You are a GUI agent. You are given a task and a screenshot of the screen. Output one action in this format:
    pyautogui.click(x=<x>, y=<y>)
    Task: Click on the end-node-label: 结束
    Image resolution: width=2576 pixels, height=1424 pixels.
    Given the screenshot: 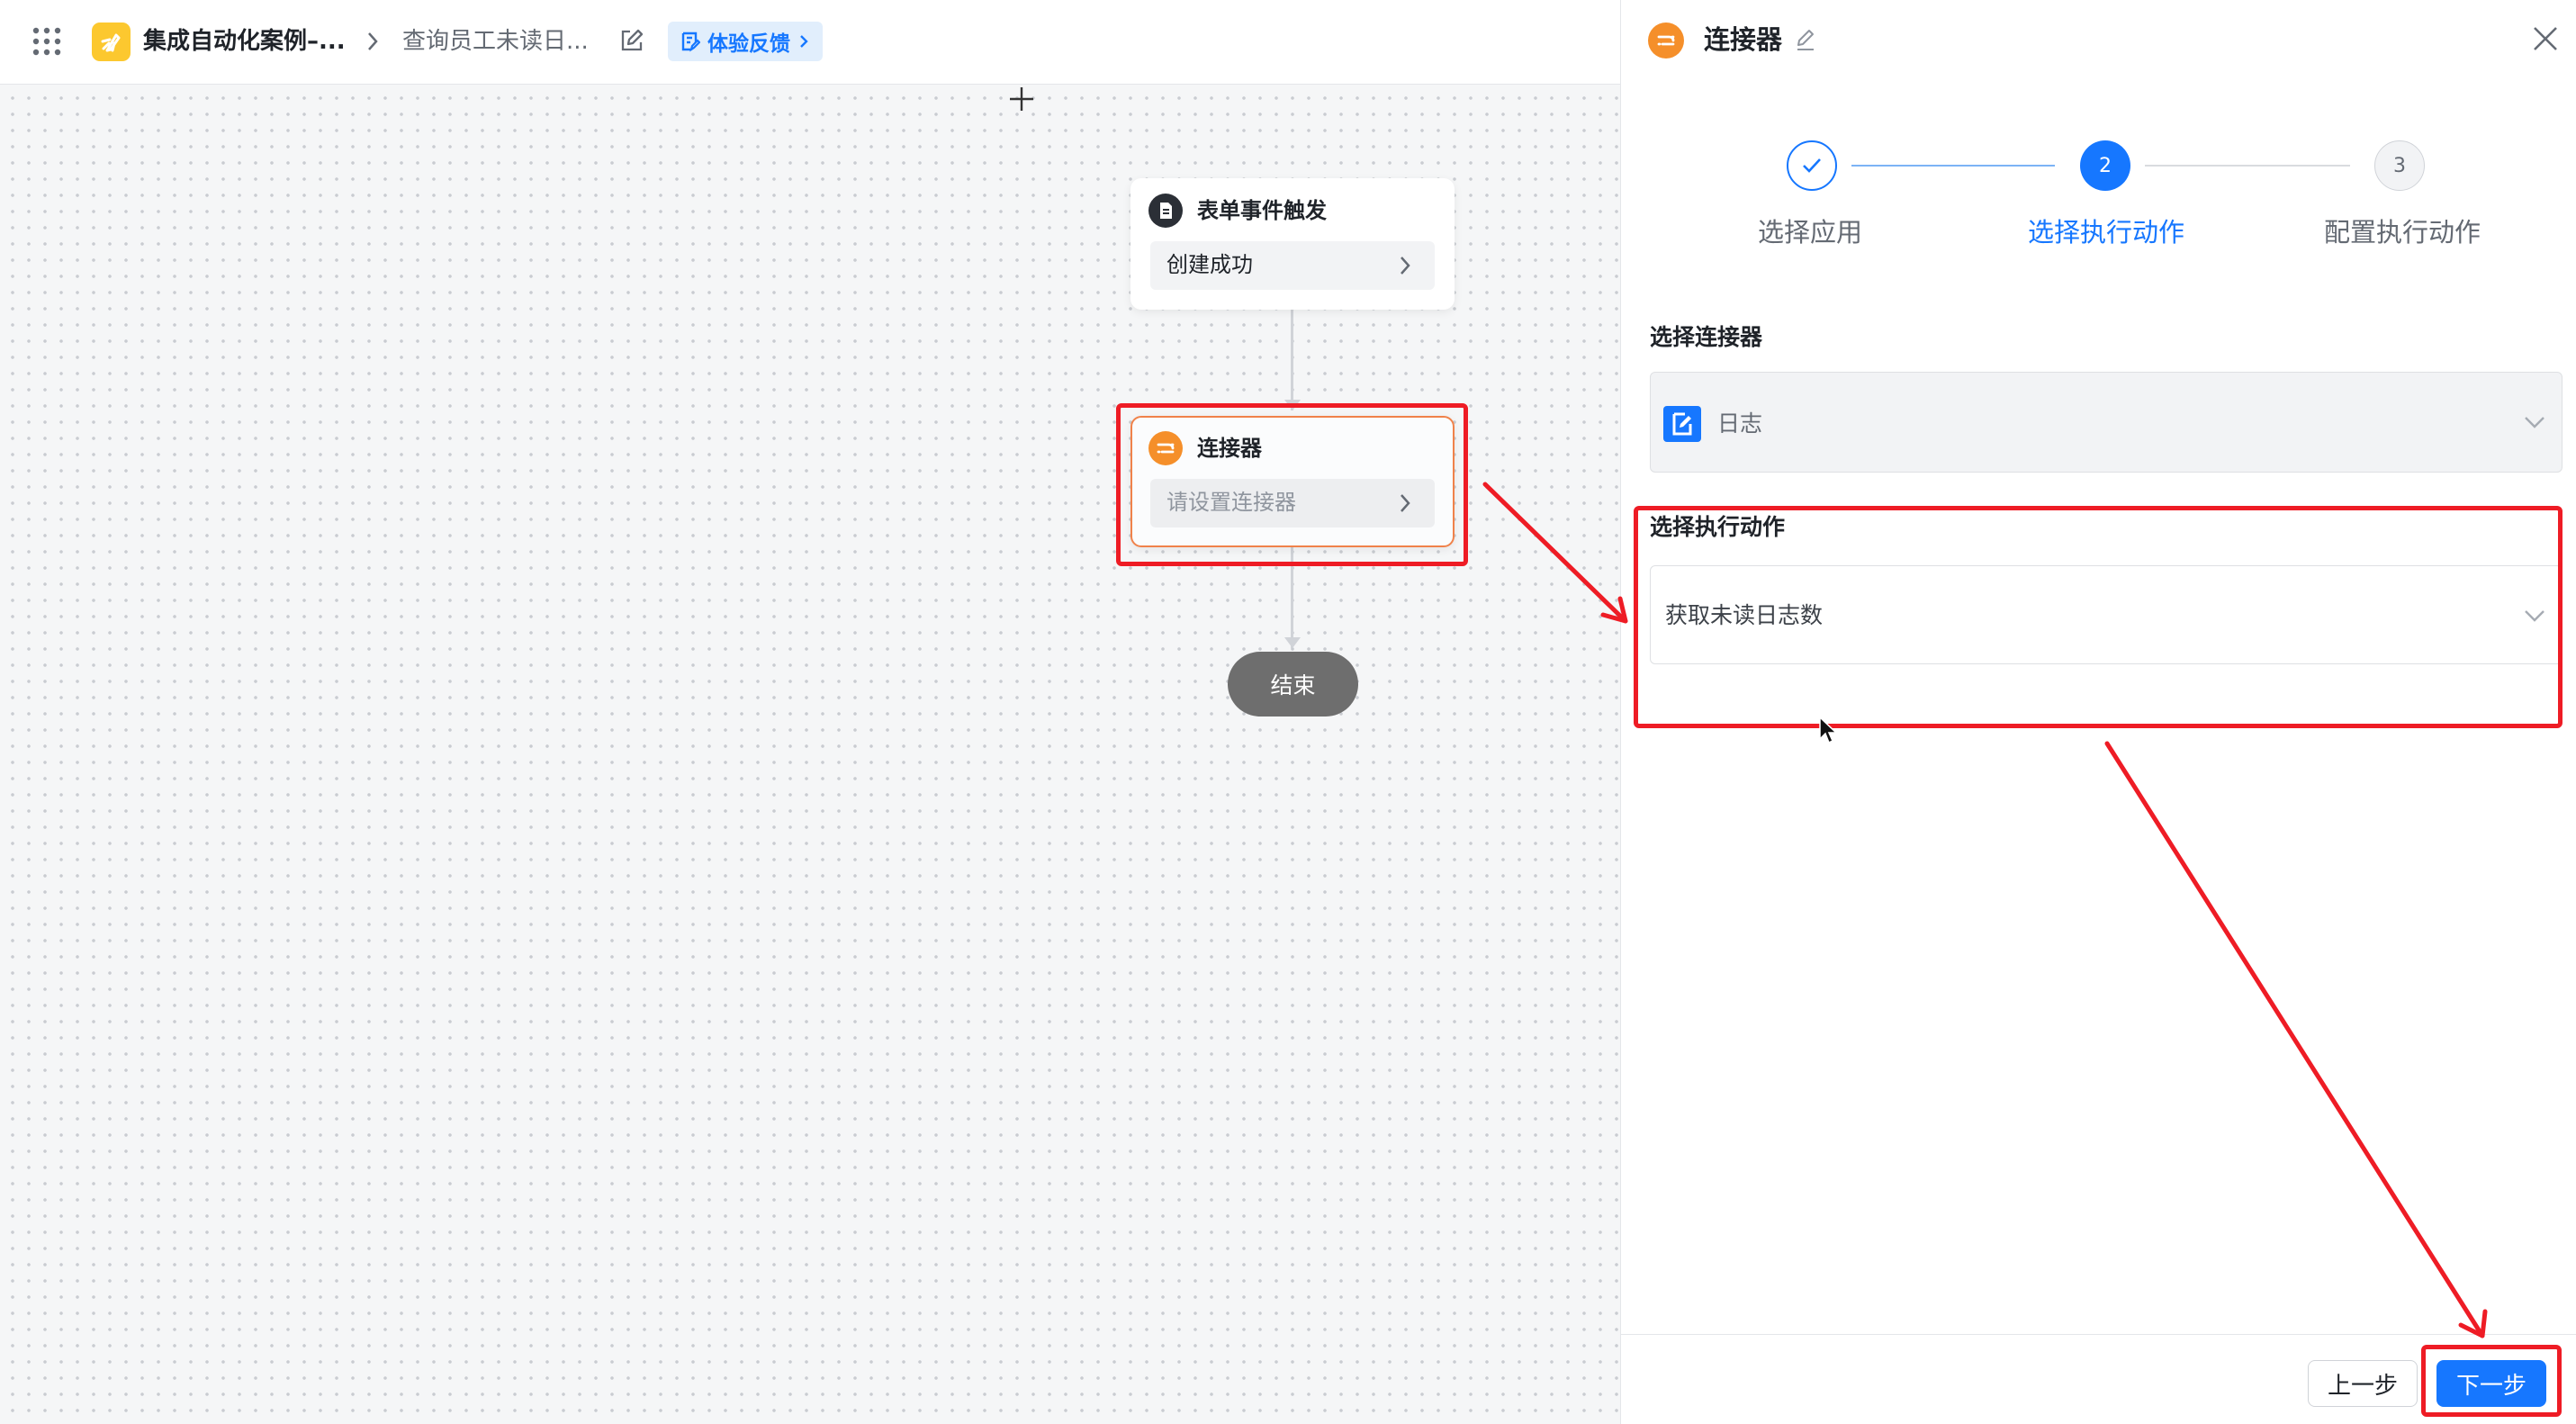 What is the action you would take?
    pyautogui.click(x=1293, y=685)
    